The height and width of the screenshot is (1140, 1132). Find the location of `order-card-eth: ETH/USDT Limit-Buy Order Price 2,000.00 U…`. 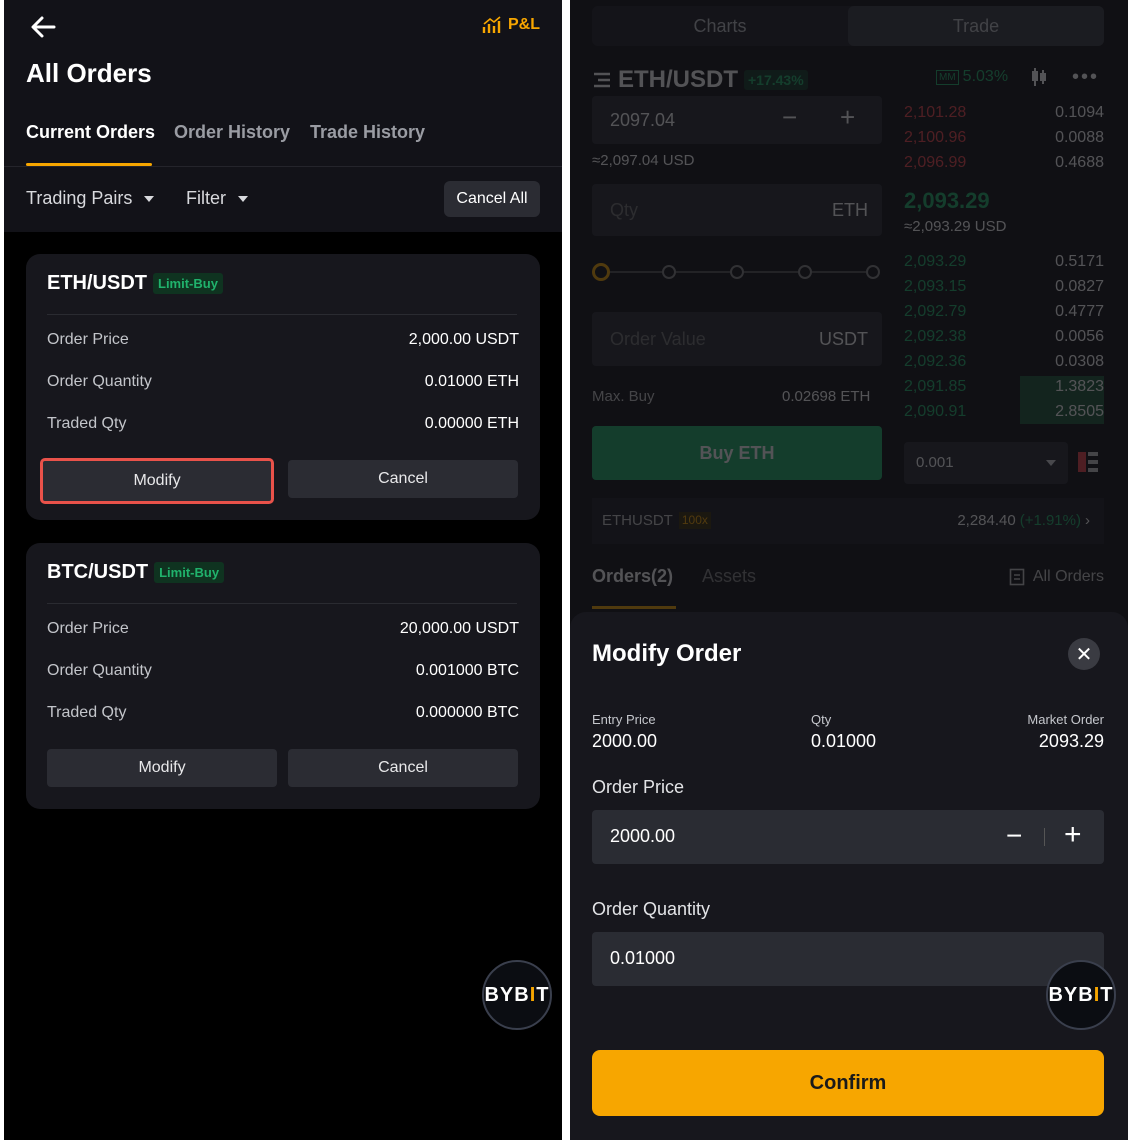

order-card-eth: ETH/USDT Limit-Buy Order Price 2,000.00 U… is located at coordinates (283, 387).